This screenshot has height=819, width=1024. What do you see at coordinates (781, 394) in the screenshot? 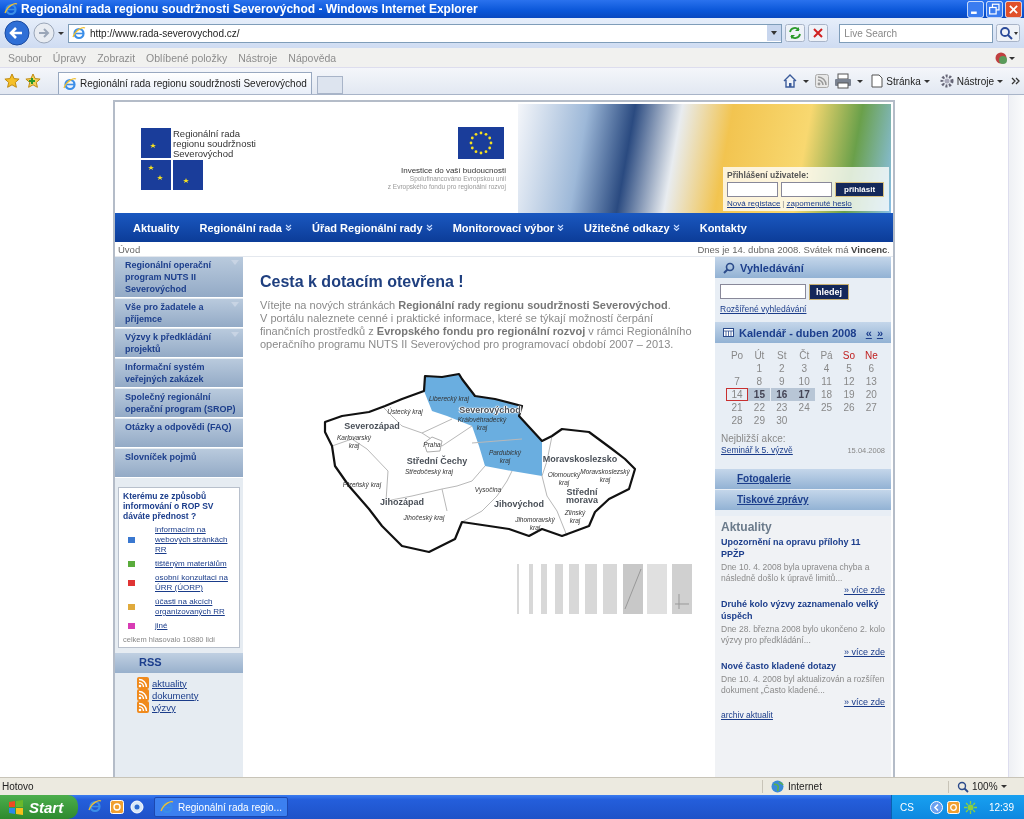
I see `calendar-day: 16` at bounding box center [781, 394].